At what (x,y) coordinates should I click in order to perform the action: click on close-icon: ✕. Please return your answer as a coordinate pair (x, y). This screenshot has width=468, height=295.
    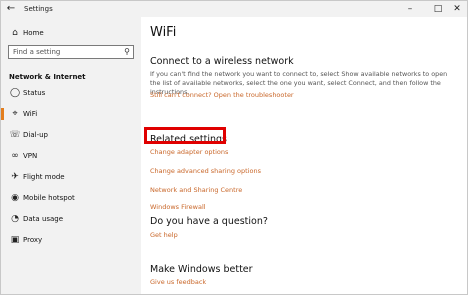
    Looking at the image, I should click on (457, 9).